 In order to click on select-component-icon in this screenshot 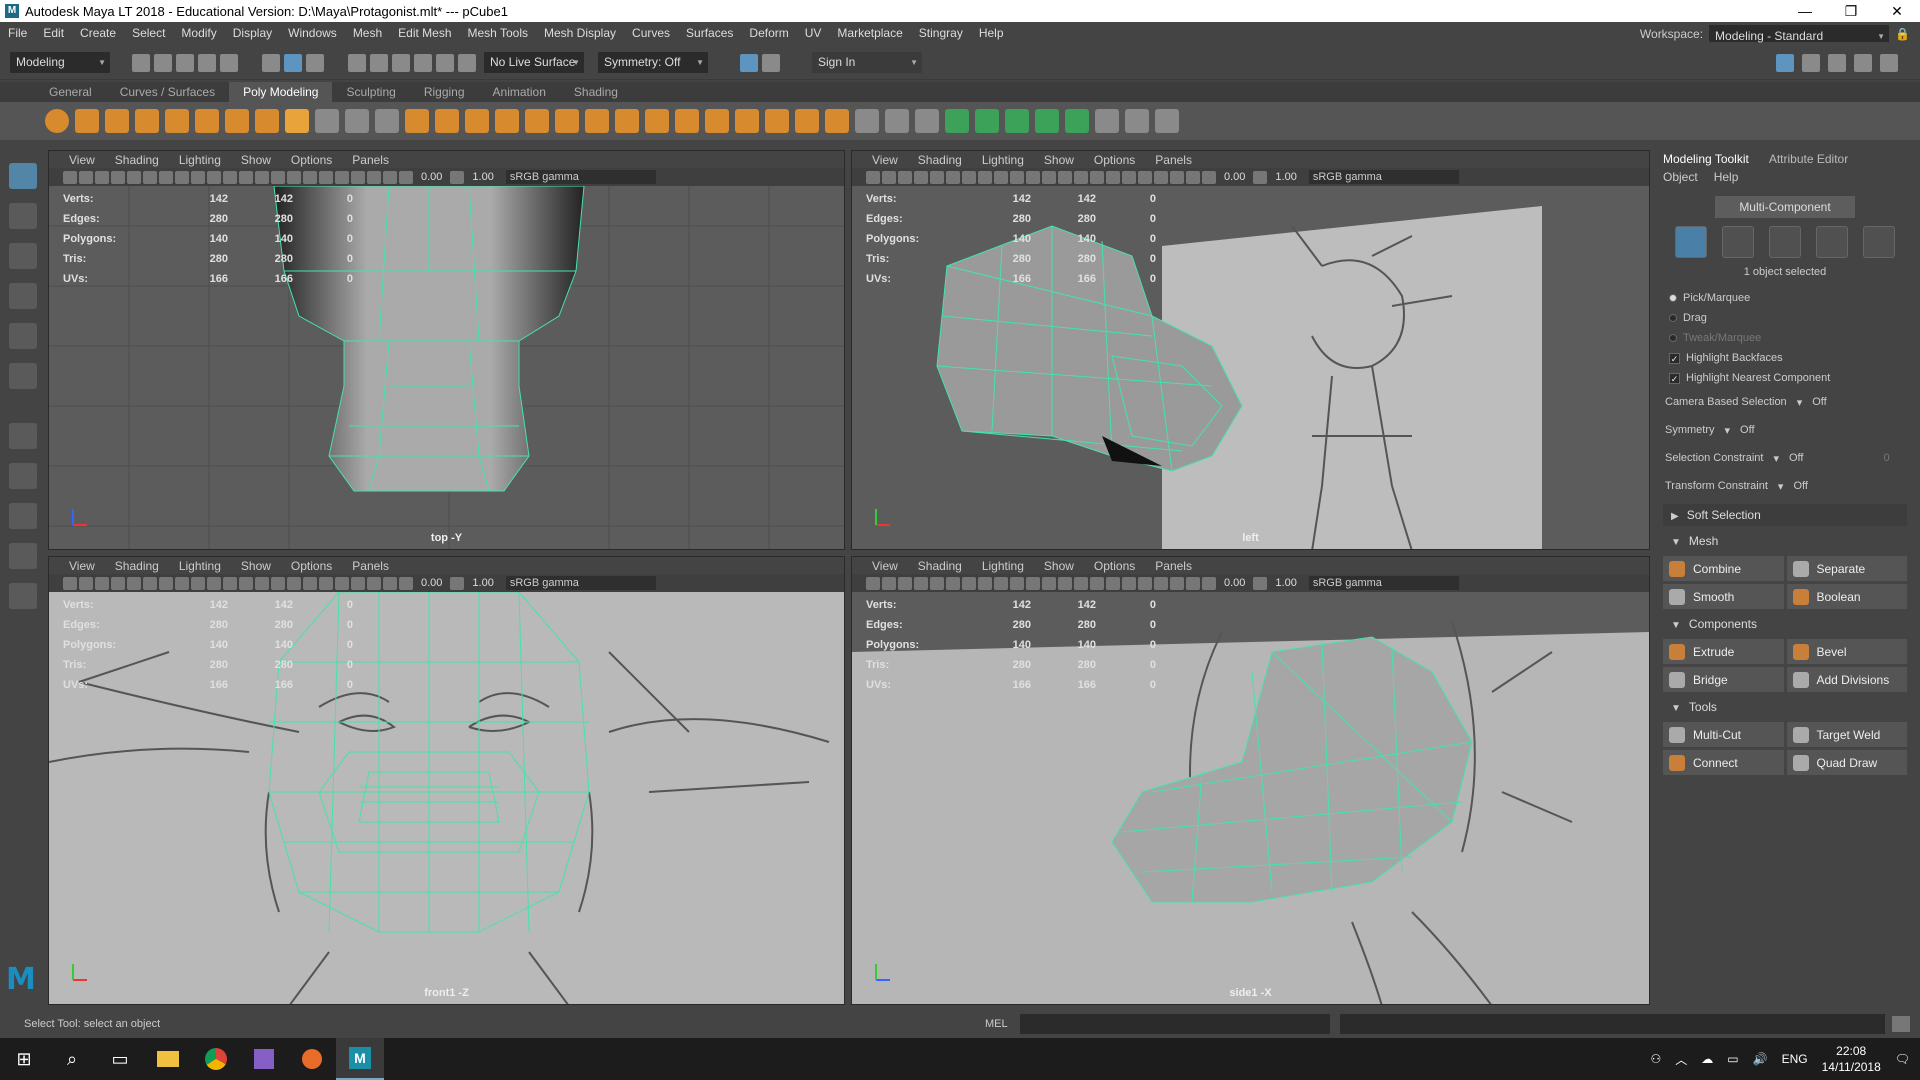, I will do `click(315, 62)`.